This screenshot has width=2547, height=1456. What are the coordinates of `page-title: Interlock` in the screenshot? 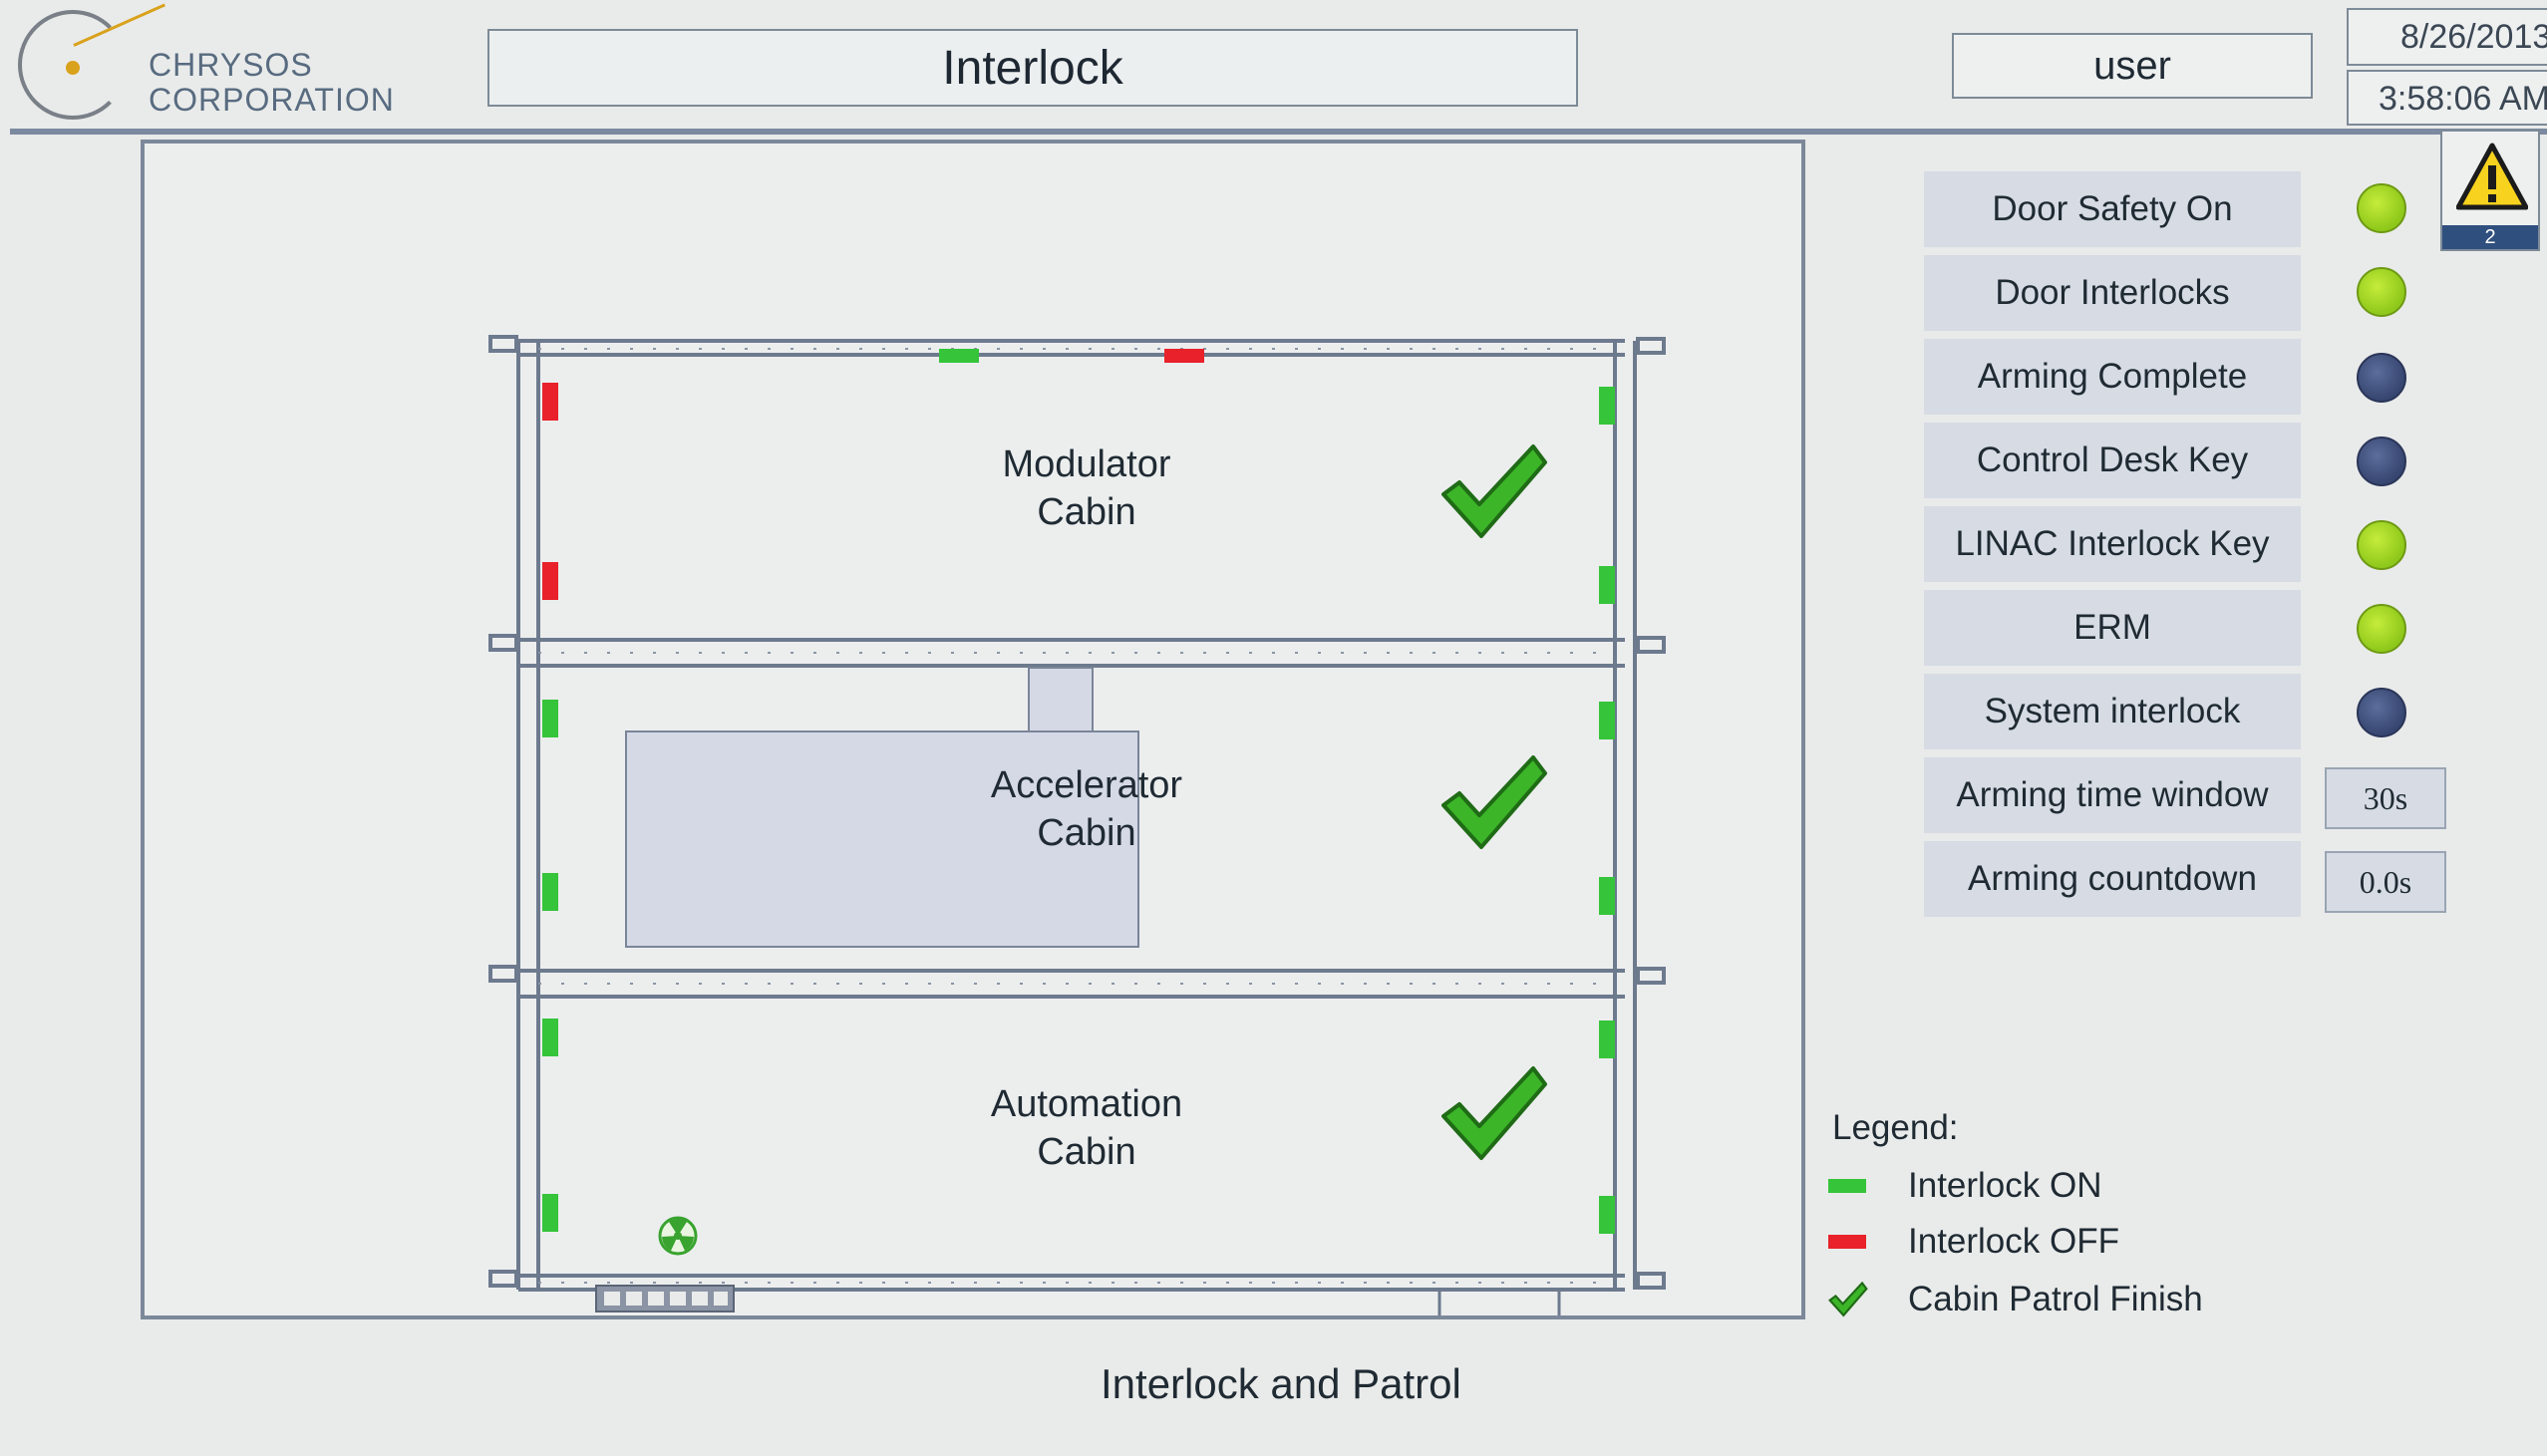 It's located at (1033, 68).